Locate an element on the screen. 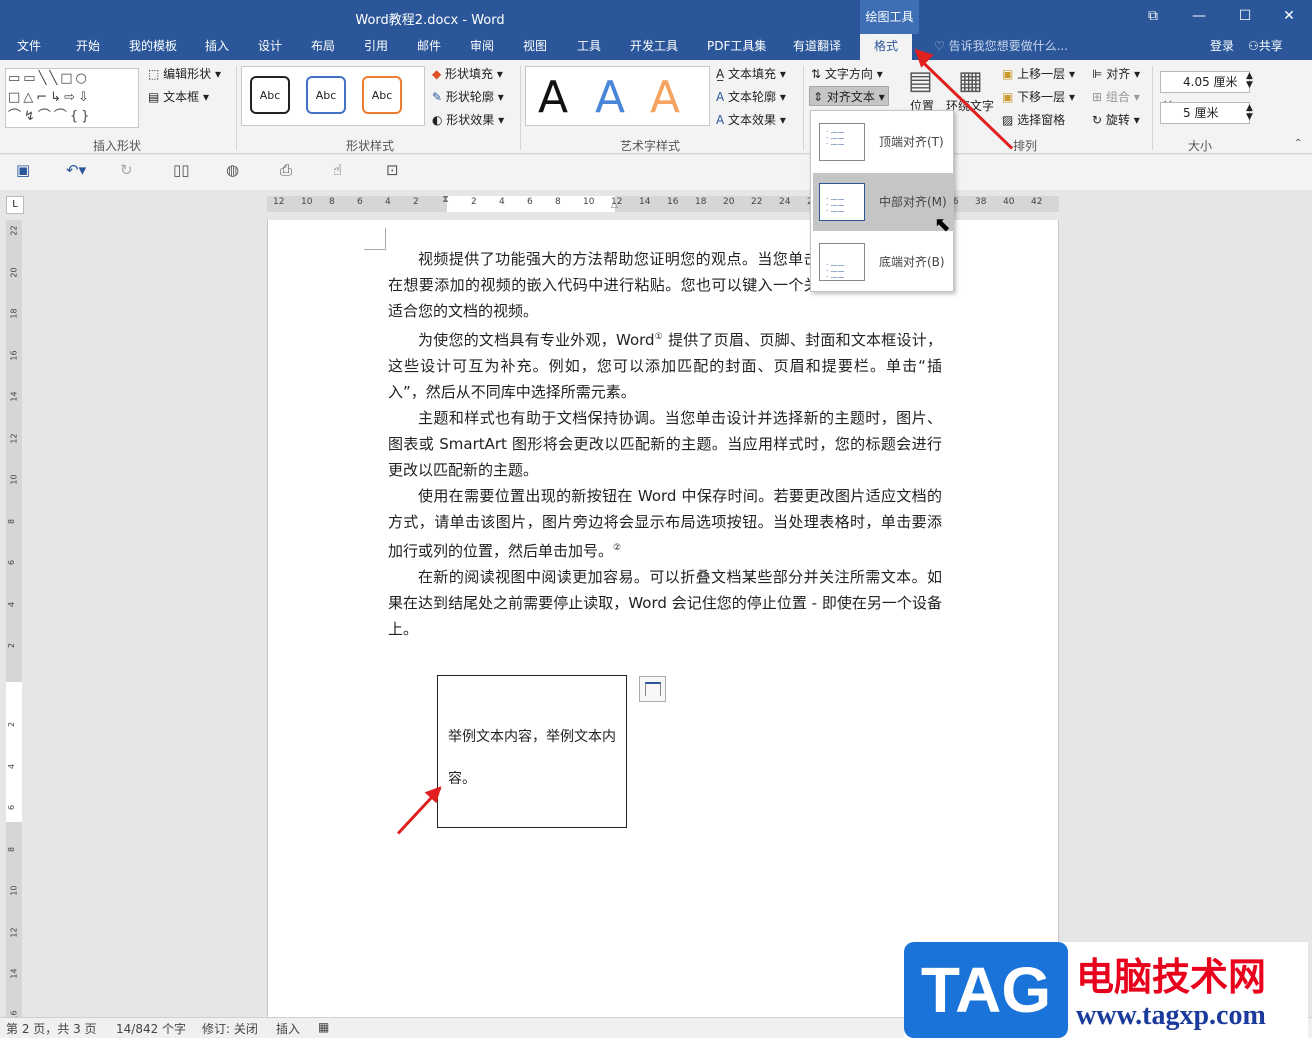 This screenshot has width=1312, height=1038. tab-mailings: 邮件 is located at coordinates (429, 47).